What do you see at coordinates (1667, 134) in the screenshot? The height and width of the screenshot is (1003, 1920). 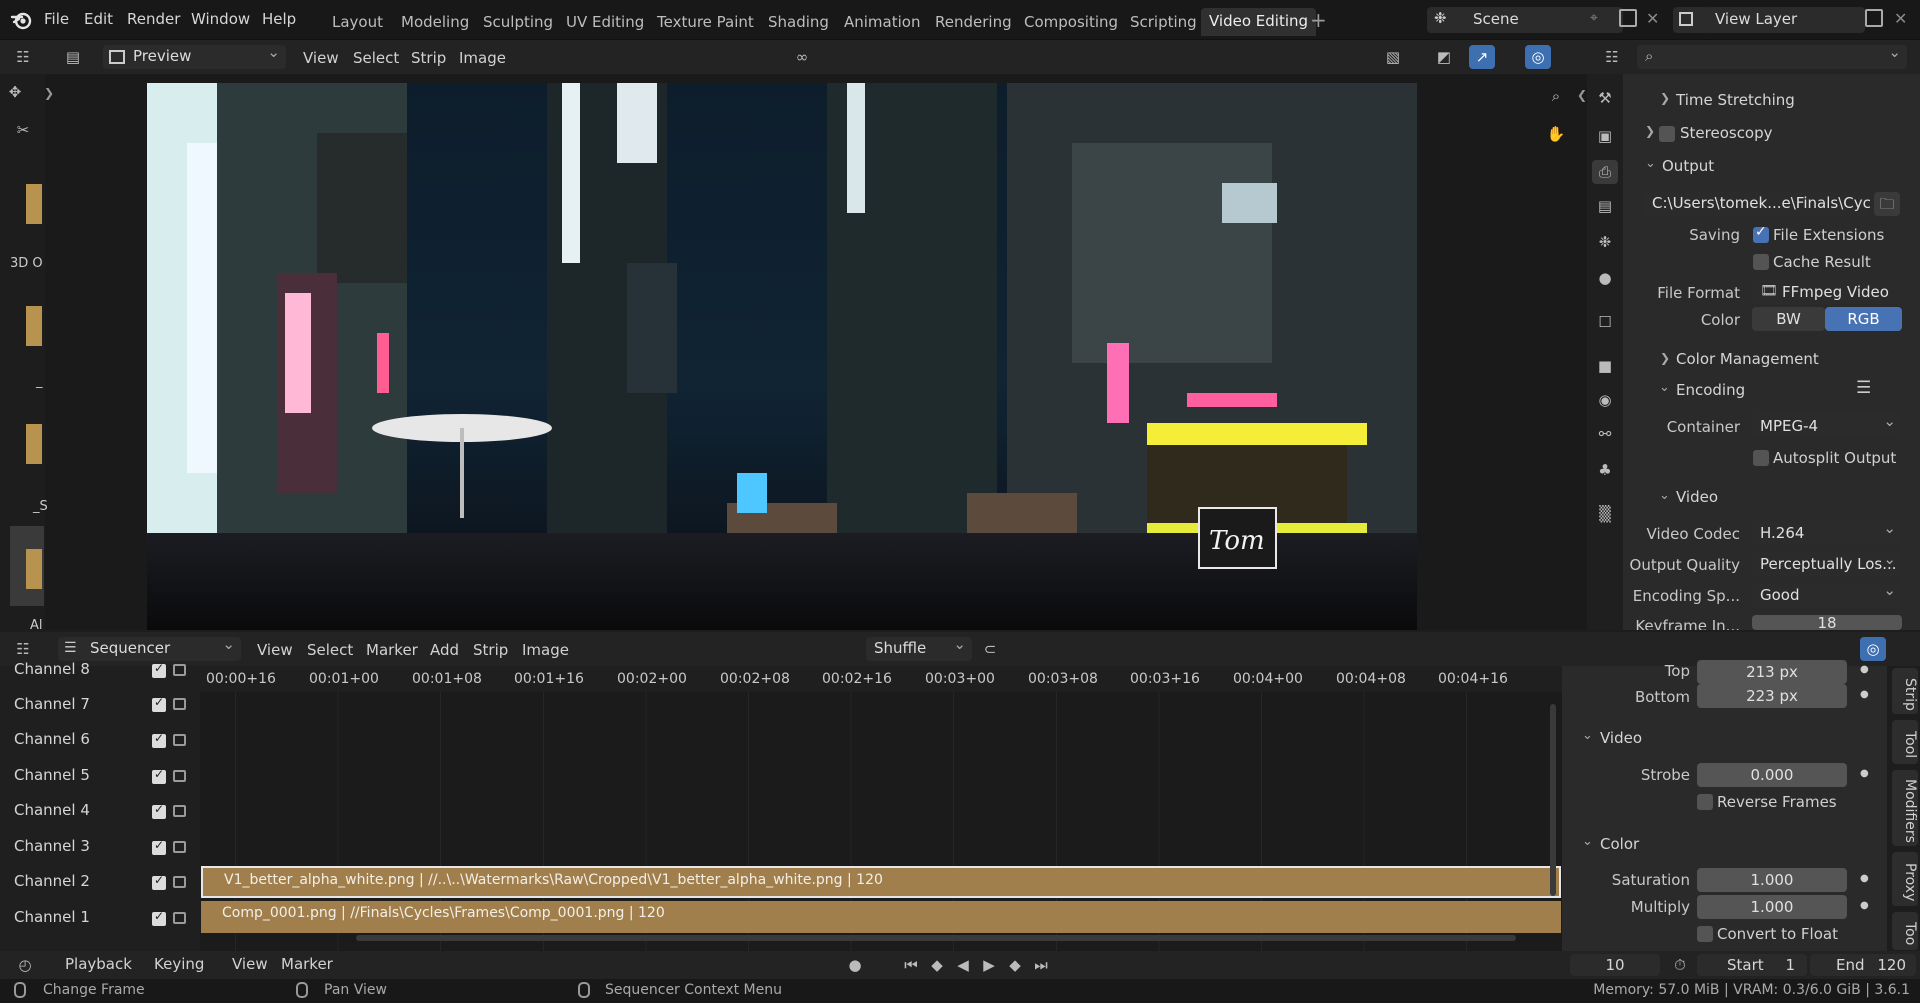 I see `stereoscopy-checkbox` at bounding box center [1667, 134].